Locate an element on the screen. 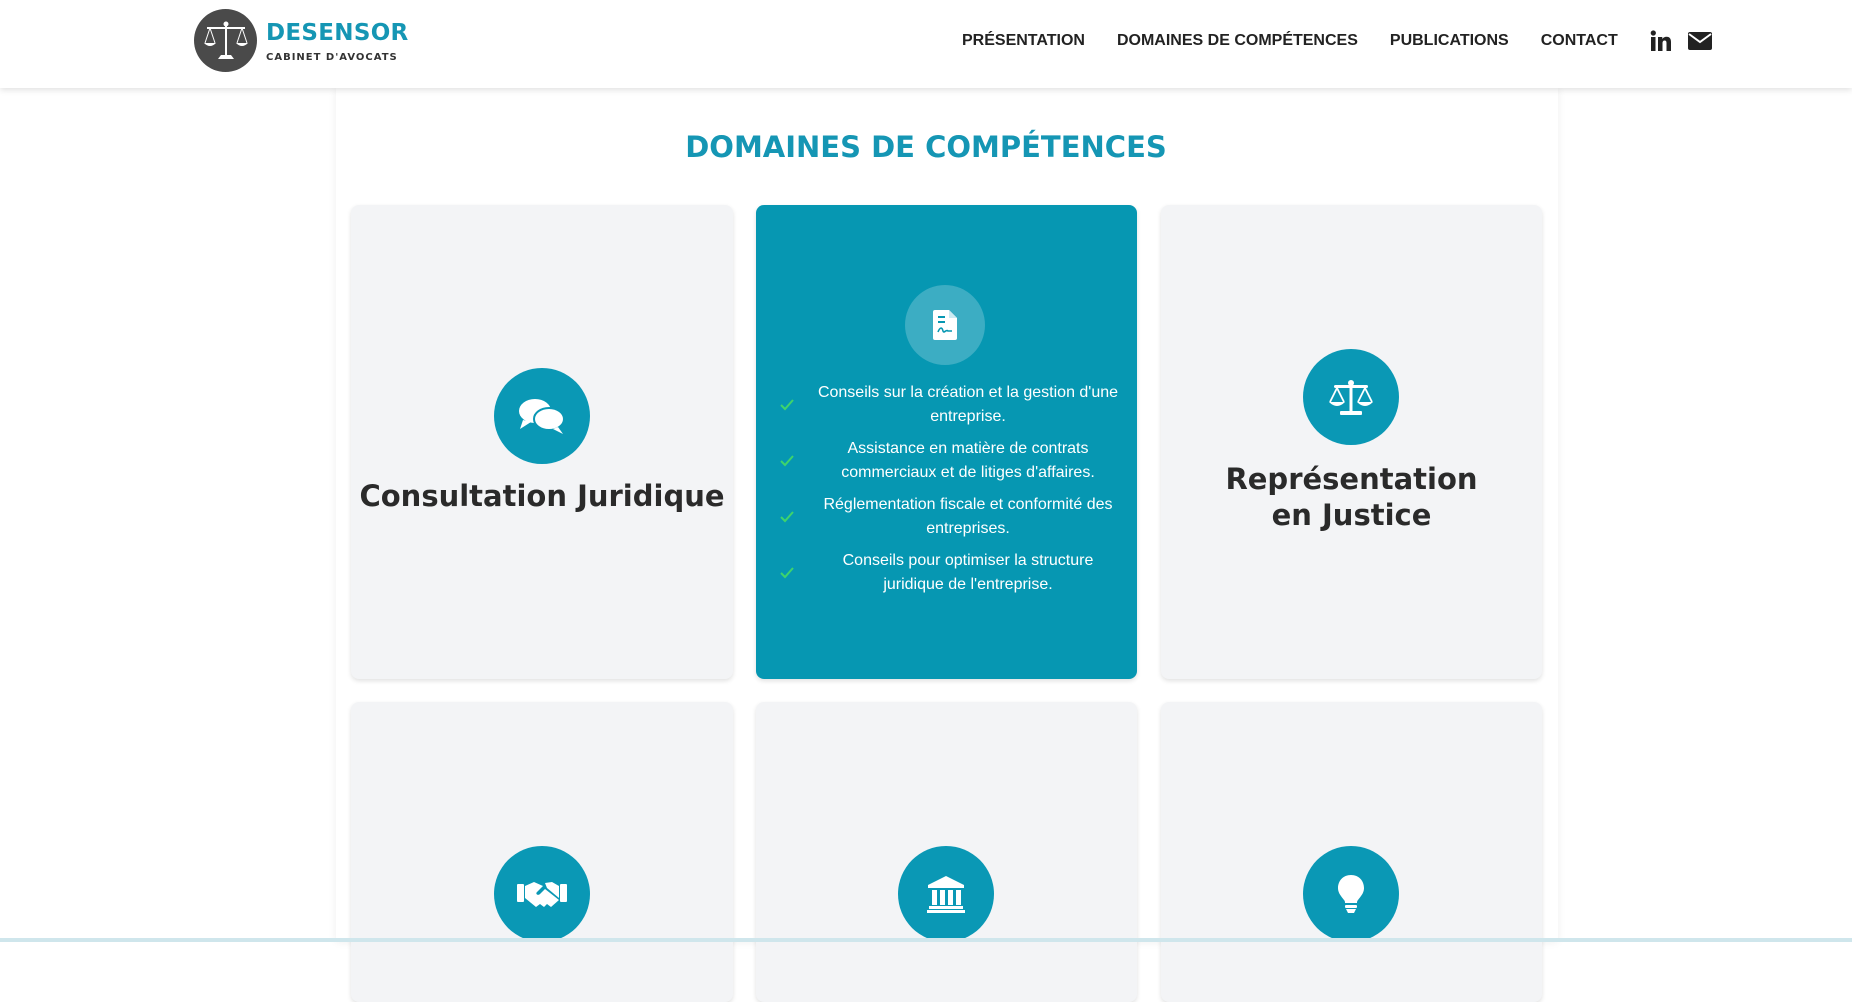 This screenshot has height=1002, width=1852. card-propriete-intellectuelle is located at coordinates (1351, 852).